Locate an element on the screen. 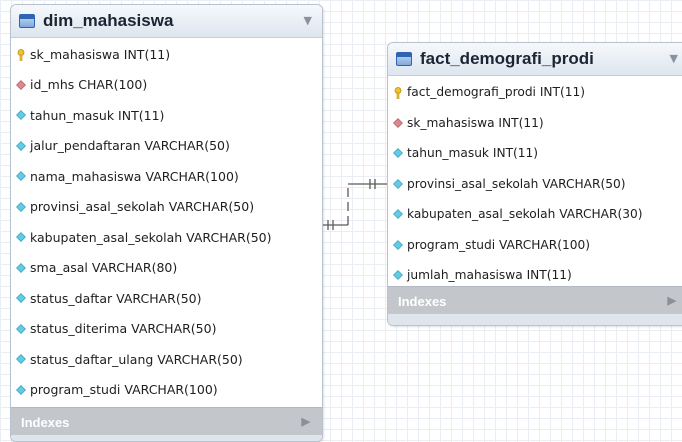 Image resolution: width=682 pixels, height=442 pixels. column-row: status_daftar_ulang VARCHAR(50) is located at coordinates (166, 359).